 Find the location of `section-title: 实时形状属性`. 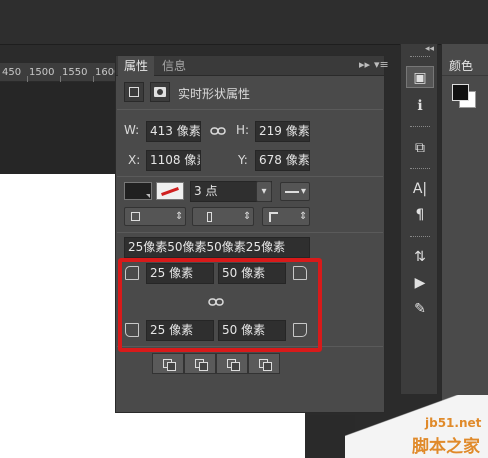

section-title: 实时形状属性 is located at coordinates (214, 94).